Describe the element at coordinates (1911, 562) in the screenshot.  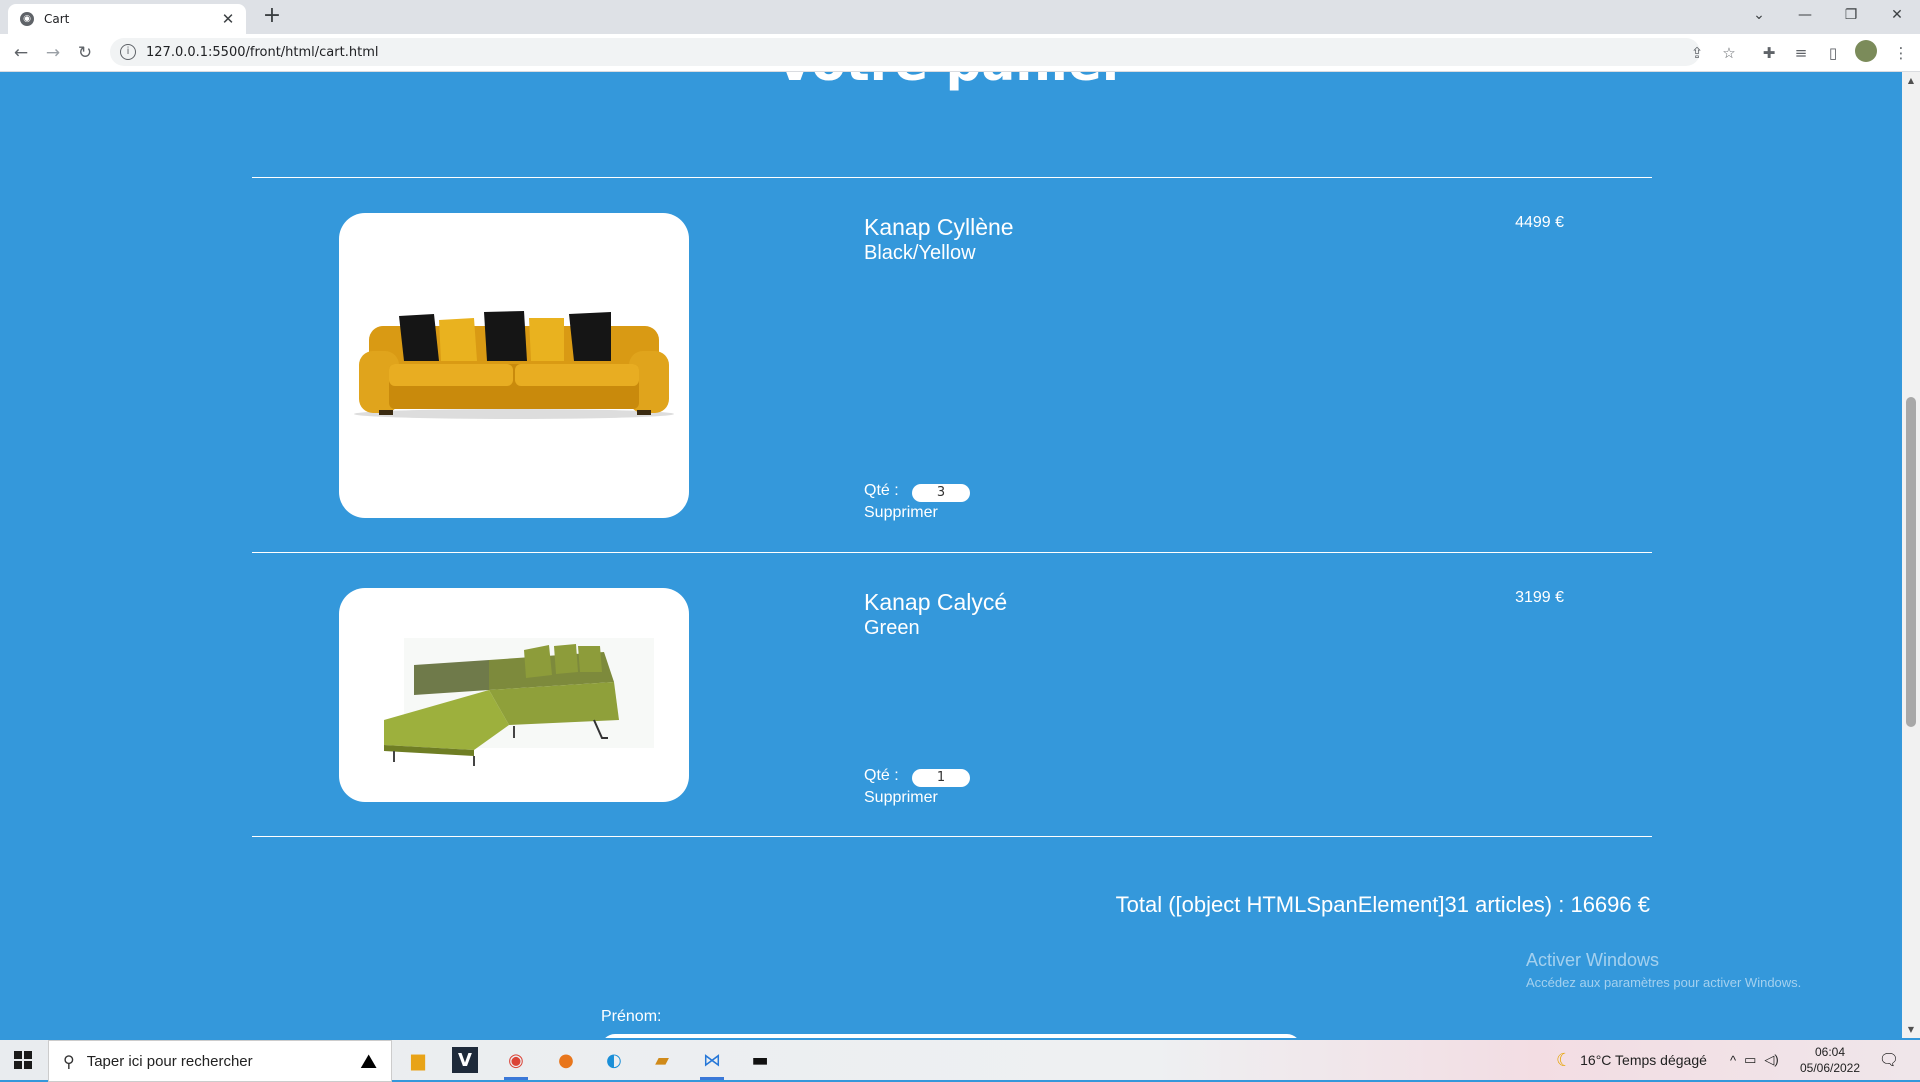
I see `scrollbar-thumb` at that location.